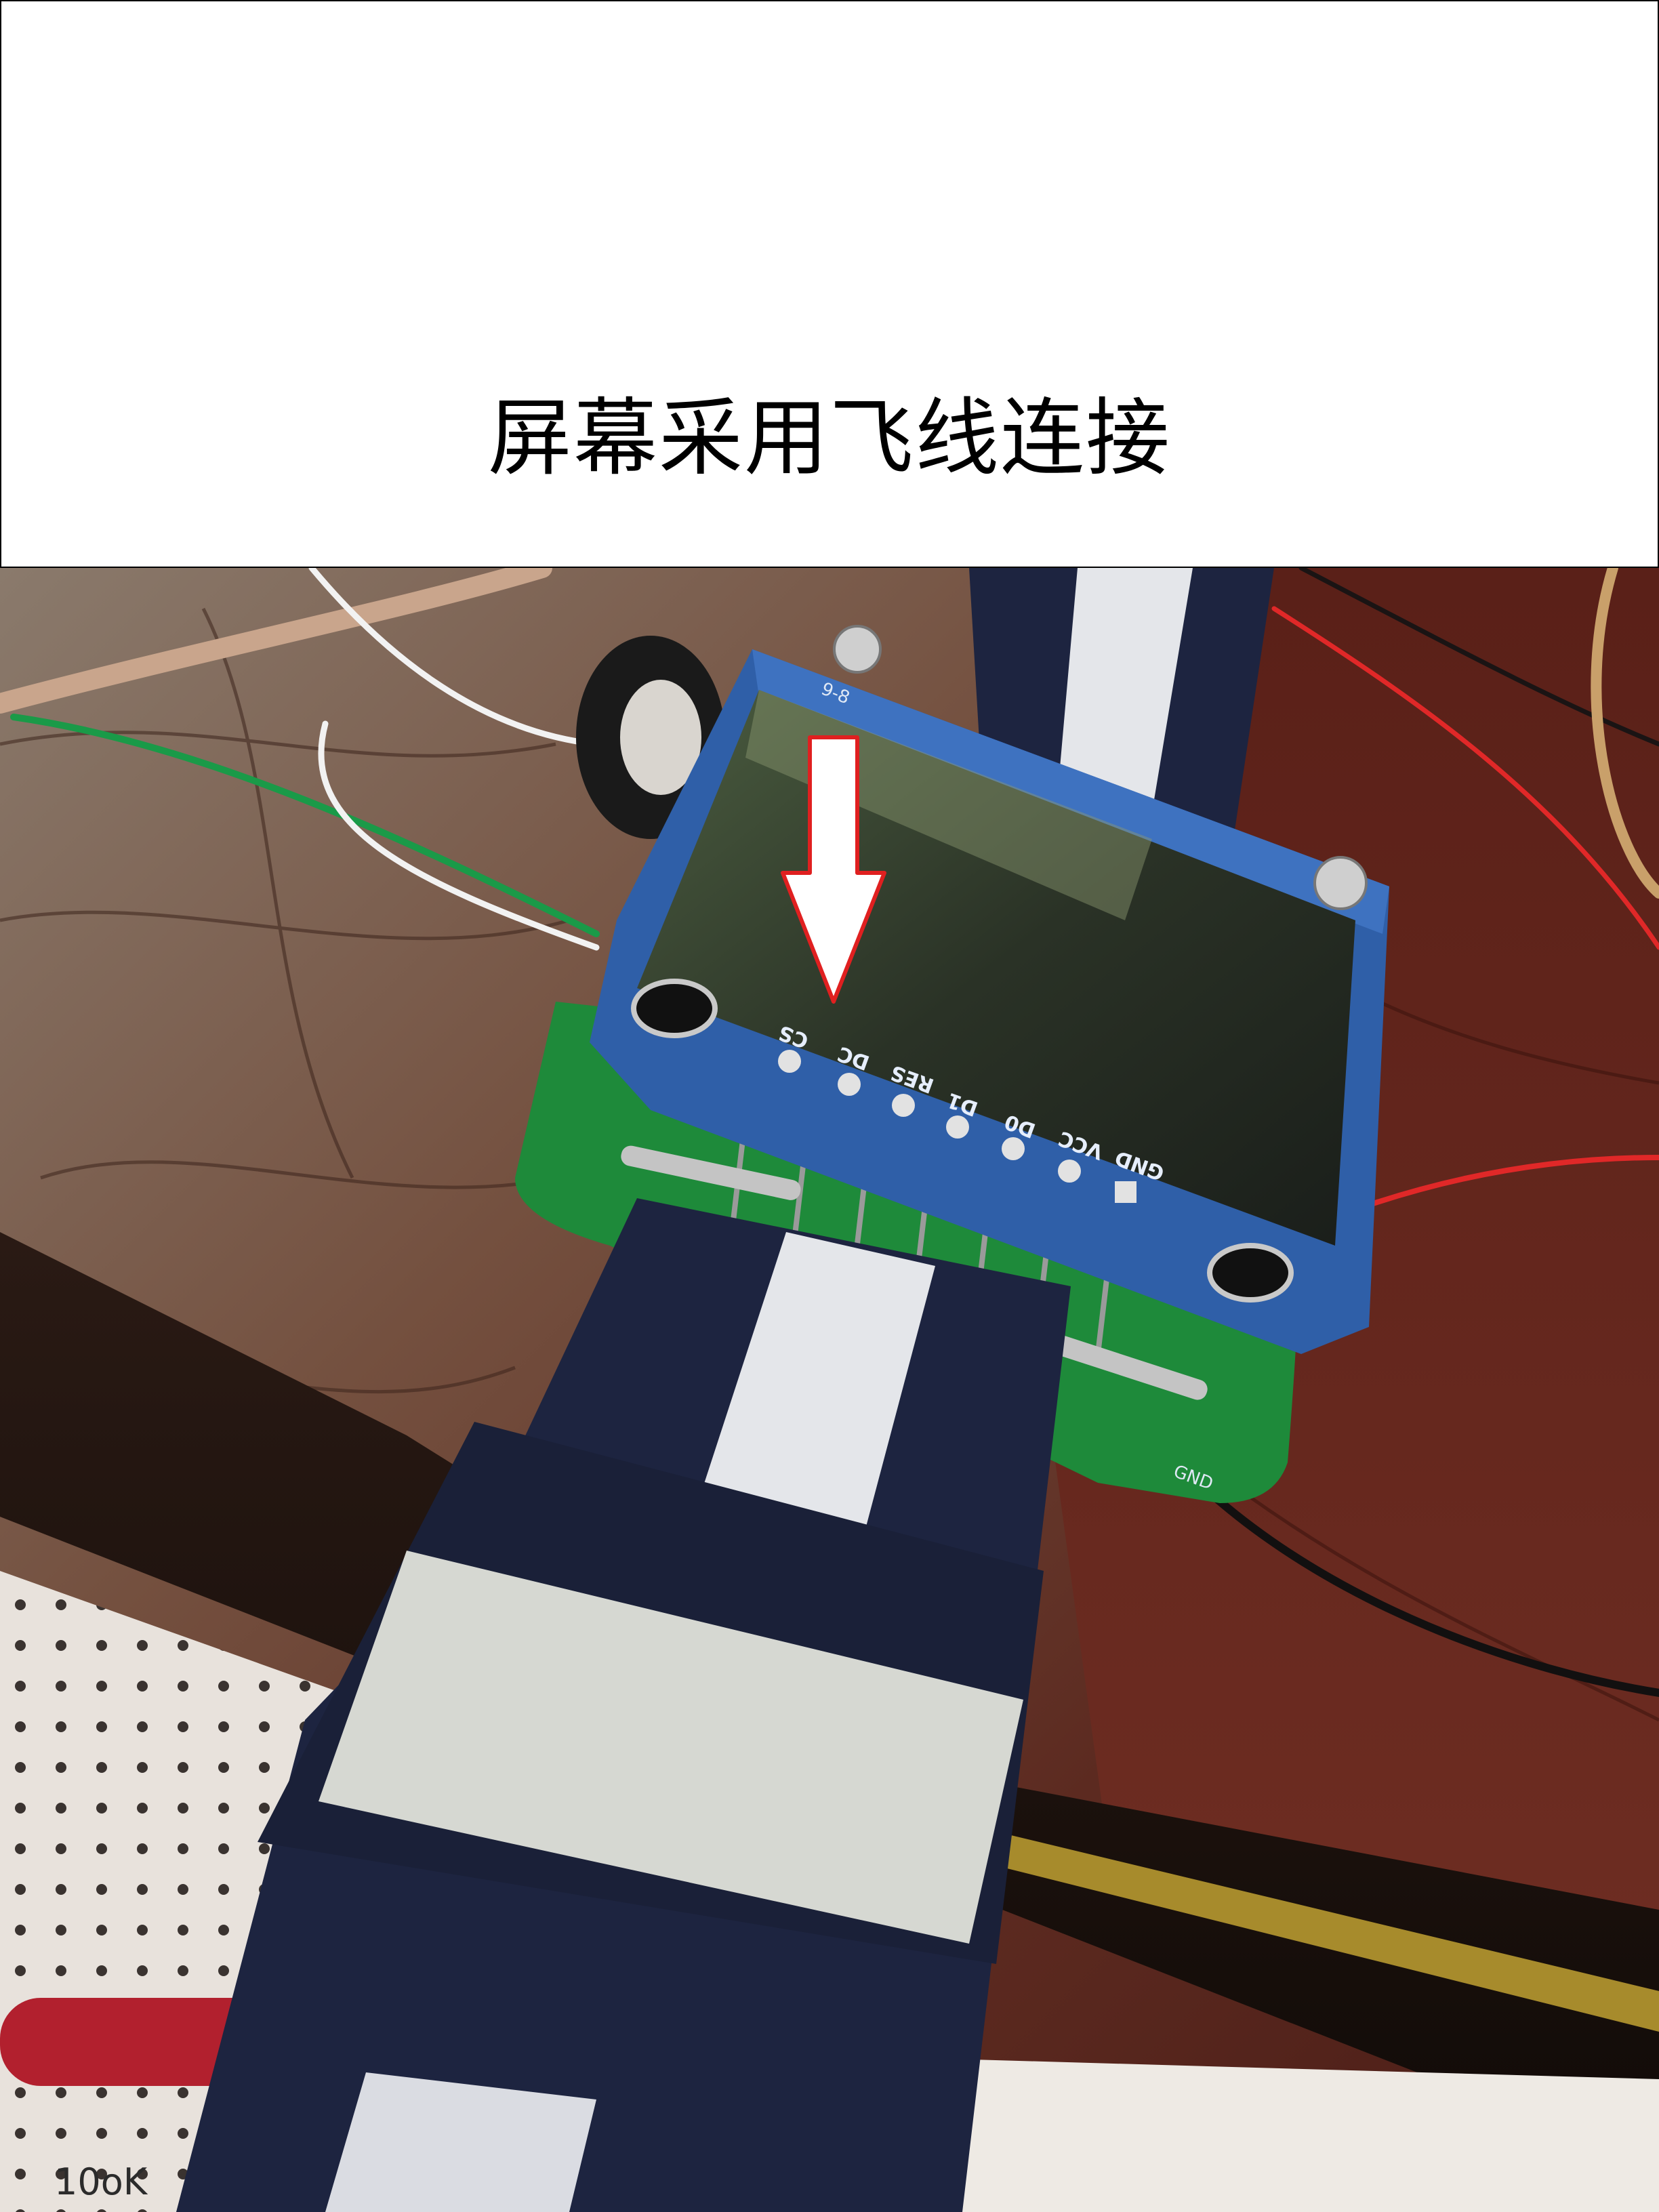 This screenshot has width=1659, height=2212. What do you see at coordinates (1250, 1273) in the screenshot?
I see `mount-hole-right` at bounding box center [1250, 1273].